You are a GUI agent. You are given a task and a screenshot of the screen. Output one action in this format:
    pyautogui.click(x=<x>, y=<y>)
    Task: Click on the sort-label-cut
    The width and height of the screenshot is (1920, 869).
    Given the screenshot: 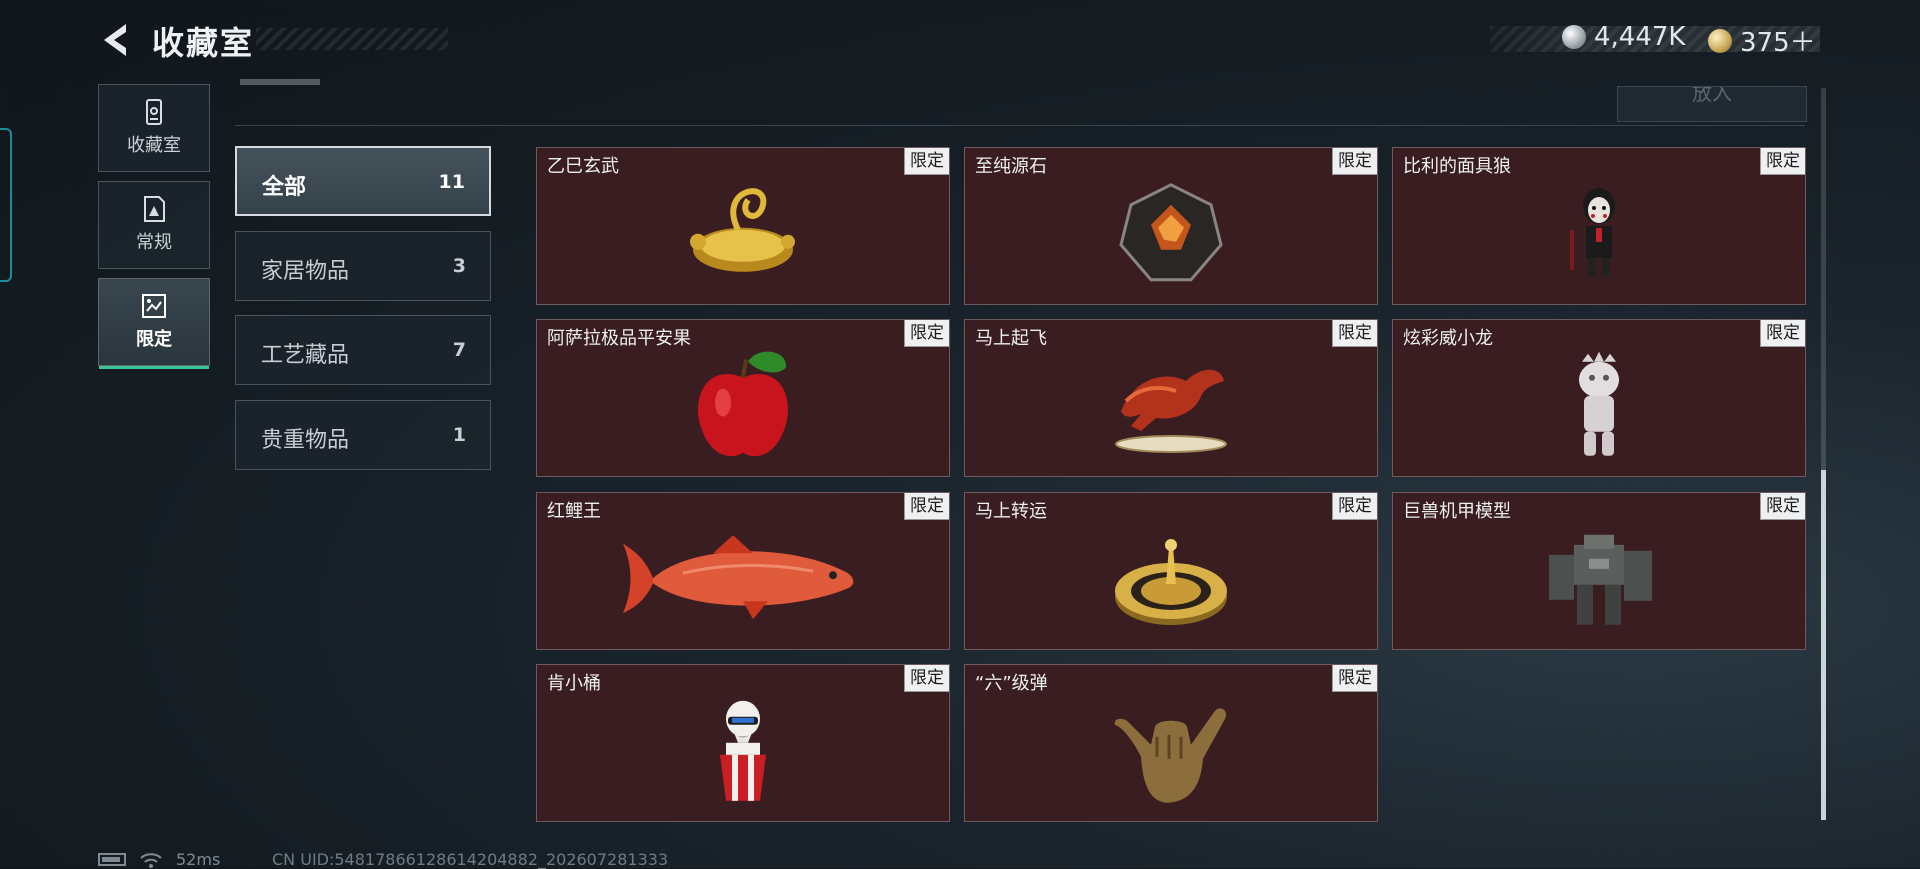 What is the action you would take?
    pyautogui.click(x=283, y=82)
    